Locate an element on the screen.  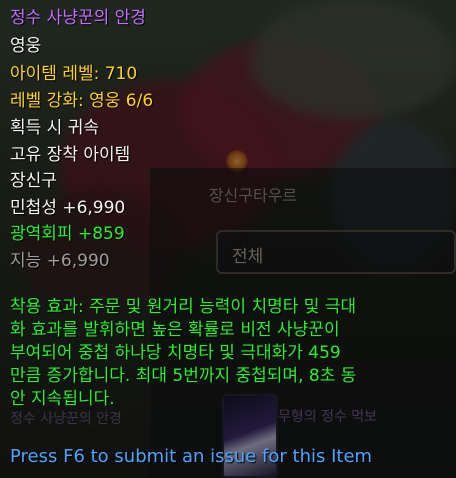
item-quality: 영웅 is located at coordinates (26, 46).